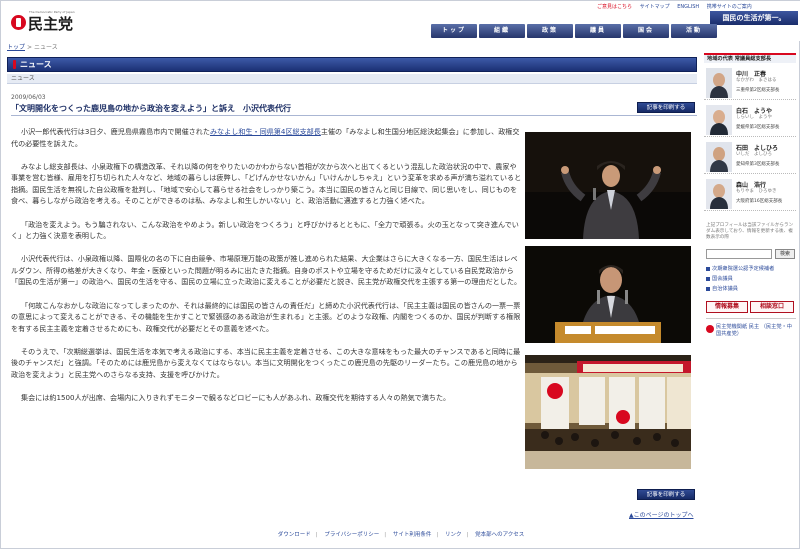 The width and height of the screenshot is (800, 549). What do you see at coordinates (666, 494) in the screenshot?
I see `print-article-button-bottom: 記事を印刷する` at bounding box center [666, 494].